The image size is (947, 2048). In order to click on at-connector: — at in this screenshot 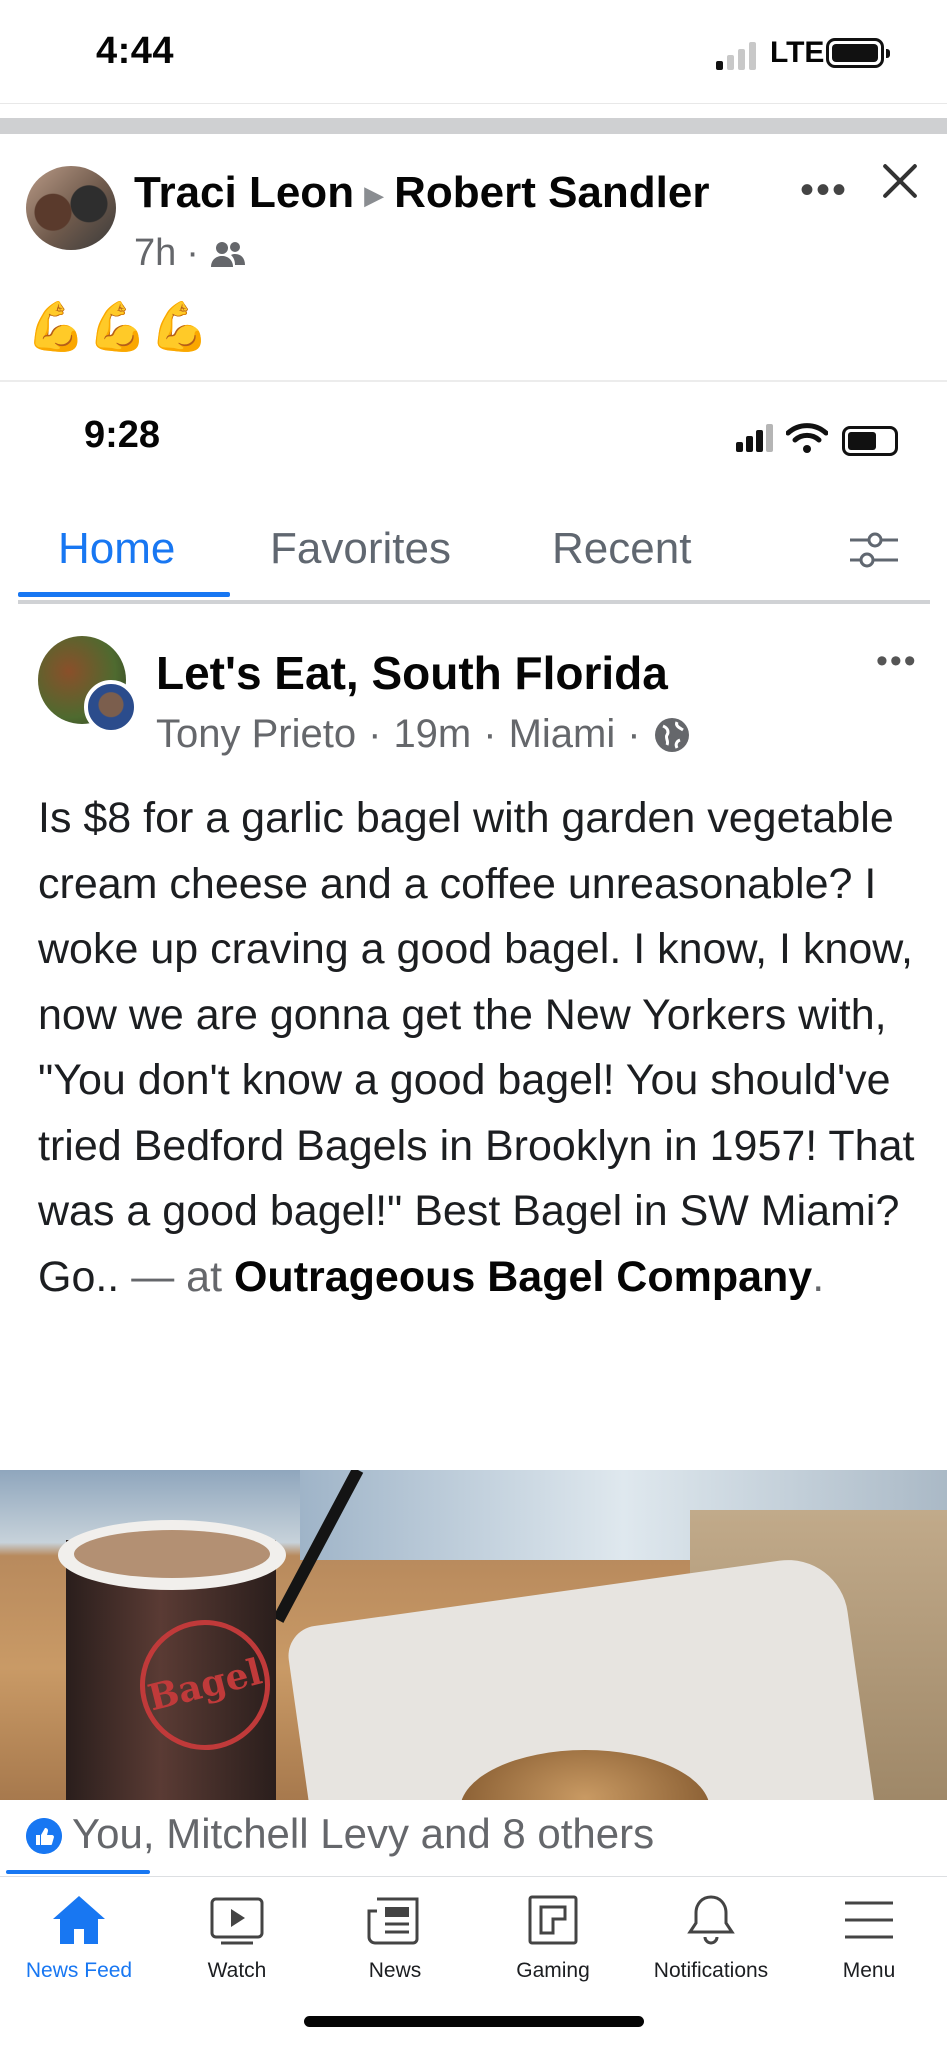, I will do `click(177, 1276)`.